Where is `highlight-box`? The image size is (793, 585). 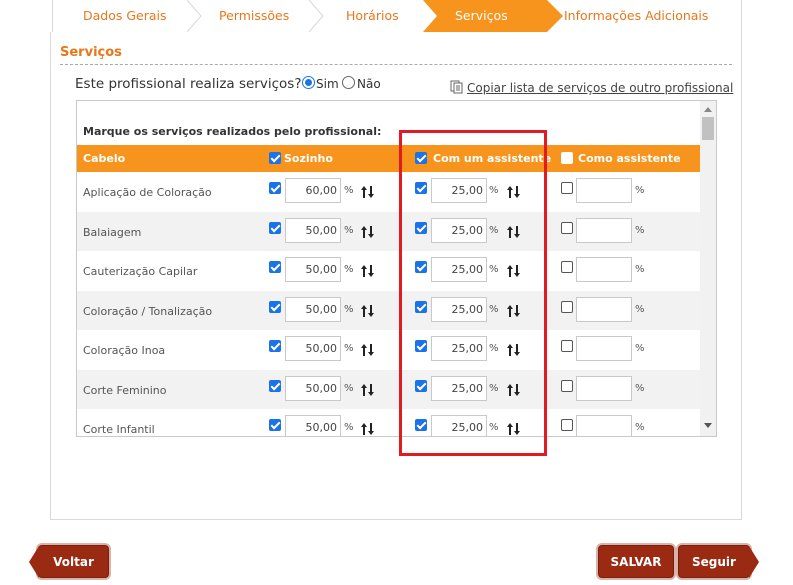 highlight-box is located at coordinates (473, 293).